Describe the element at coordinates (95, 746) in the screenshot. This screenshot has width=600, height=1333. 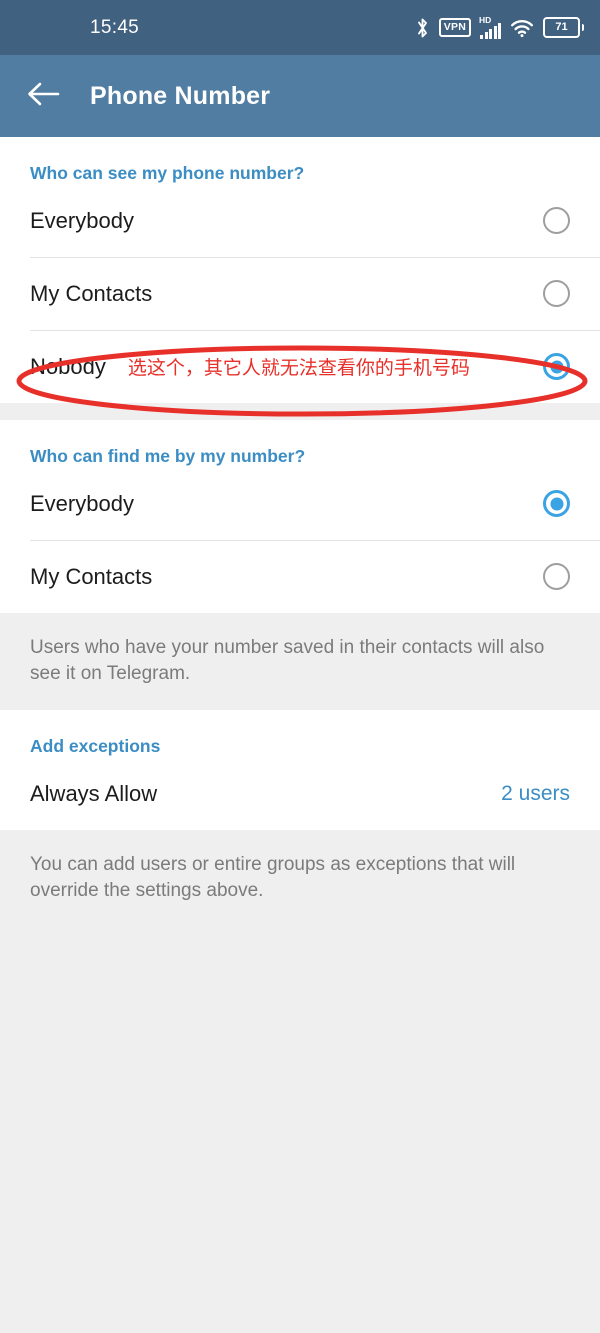
I see `section-header-exceptions: Add exceptions` at that location.